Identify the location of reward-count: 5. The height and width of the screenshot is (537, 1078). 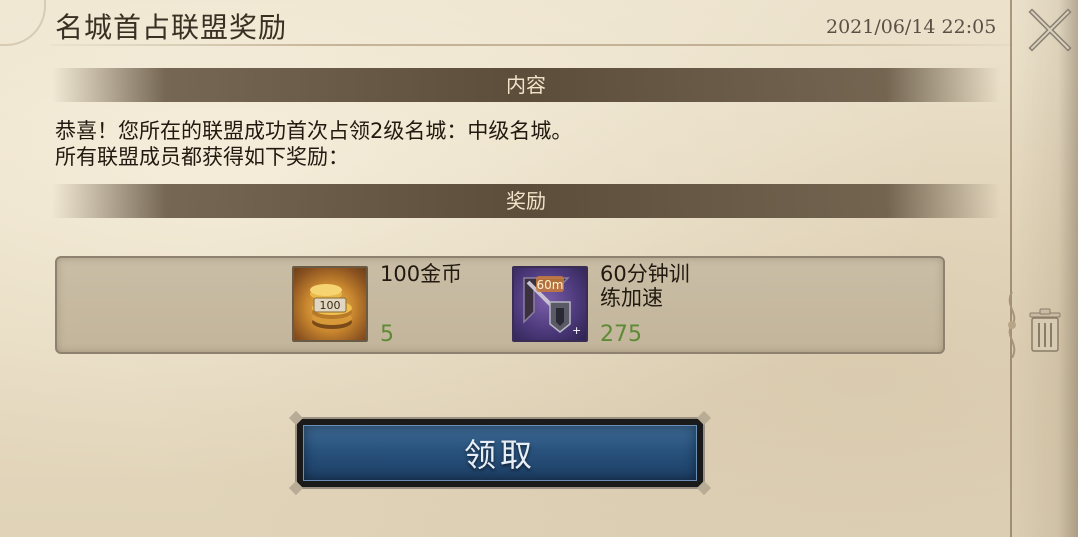
(387, 334).